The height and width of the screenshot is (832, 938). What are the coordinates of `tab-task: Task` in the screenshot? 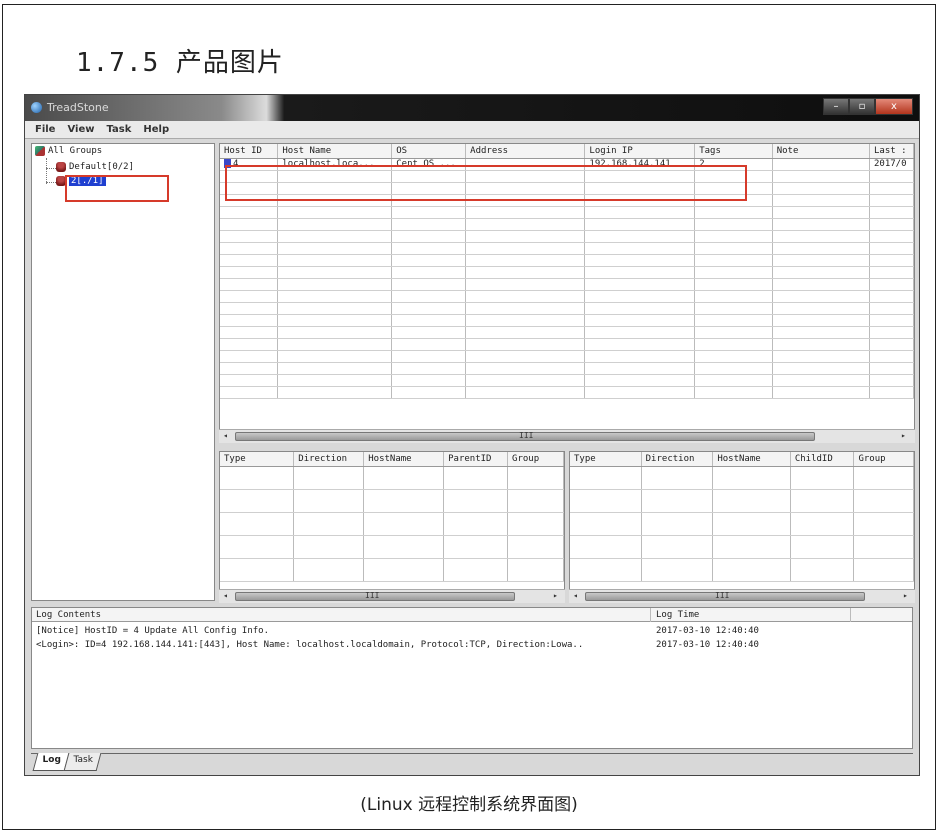 It's located at (83, 762).